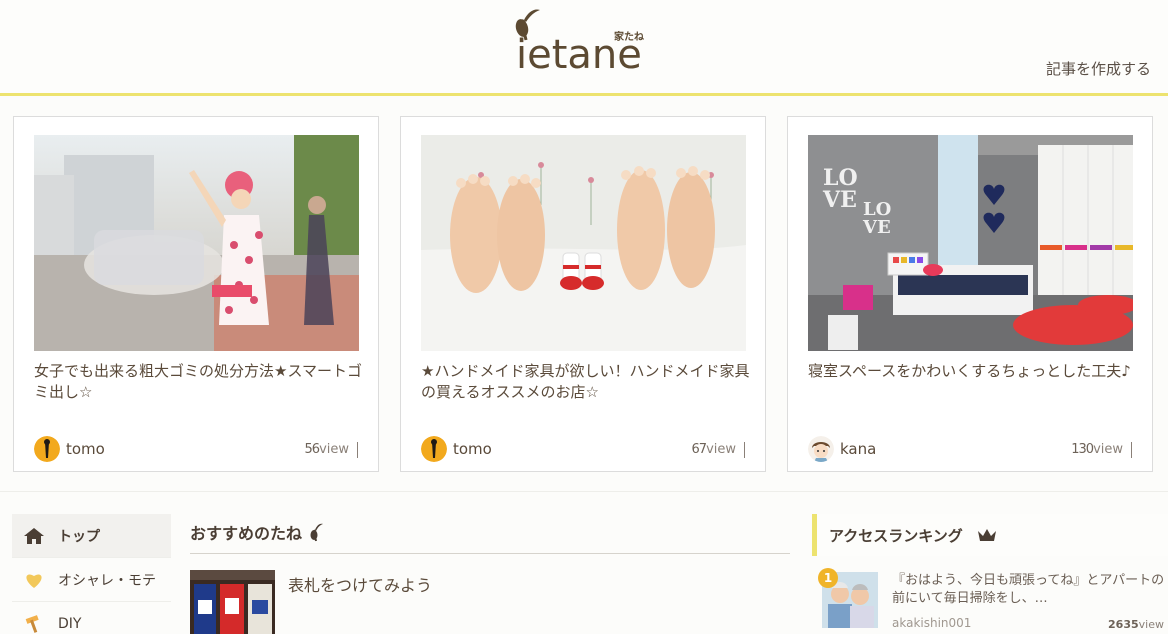 This screenshot has height=634, width=1168. What do you see at coordinates (718, 450) in the screenshot?
I see `view-count: 67view` at bounding box center [718, 450].